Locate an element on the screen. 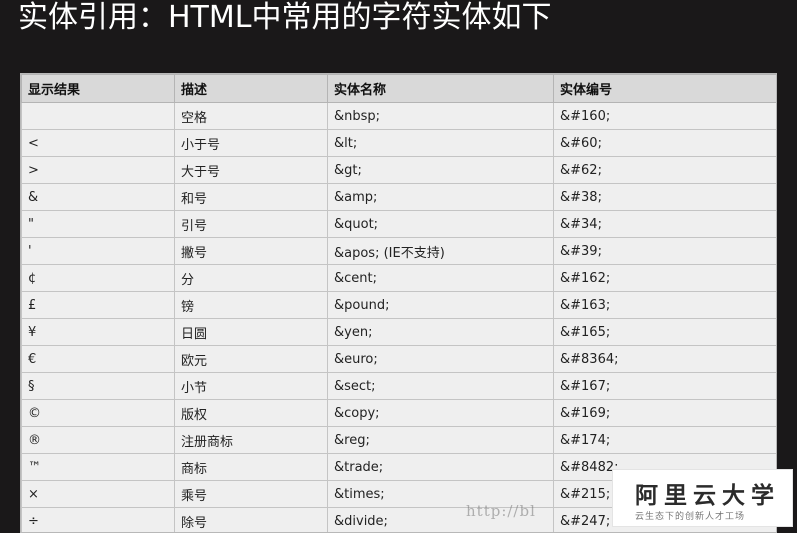 Image resolution: width=797 pixels, height=533 pixels. table-row: ¢ 分 &cent; &#162; is located at coordinates (398, 278).